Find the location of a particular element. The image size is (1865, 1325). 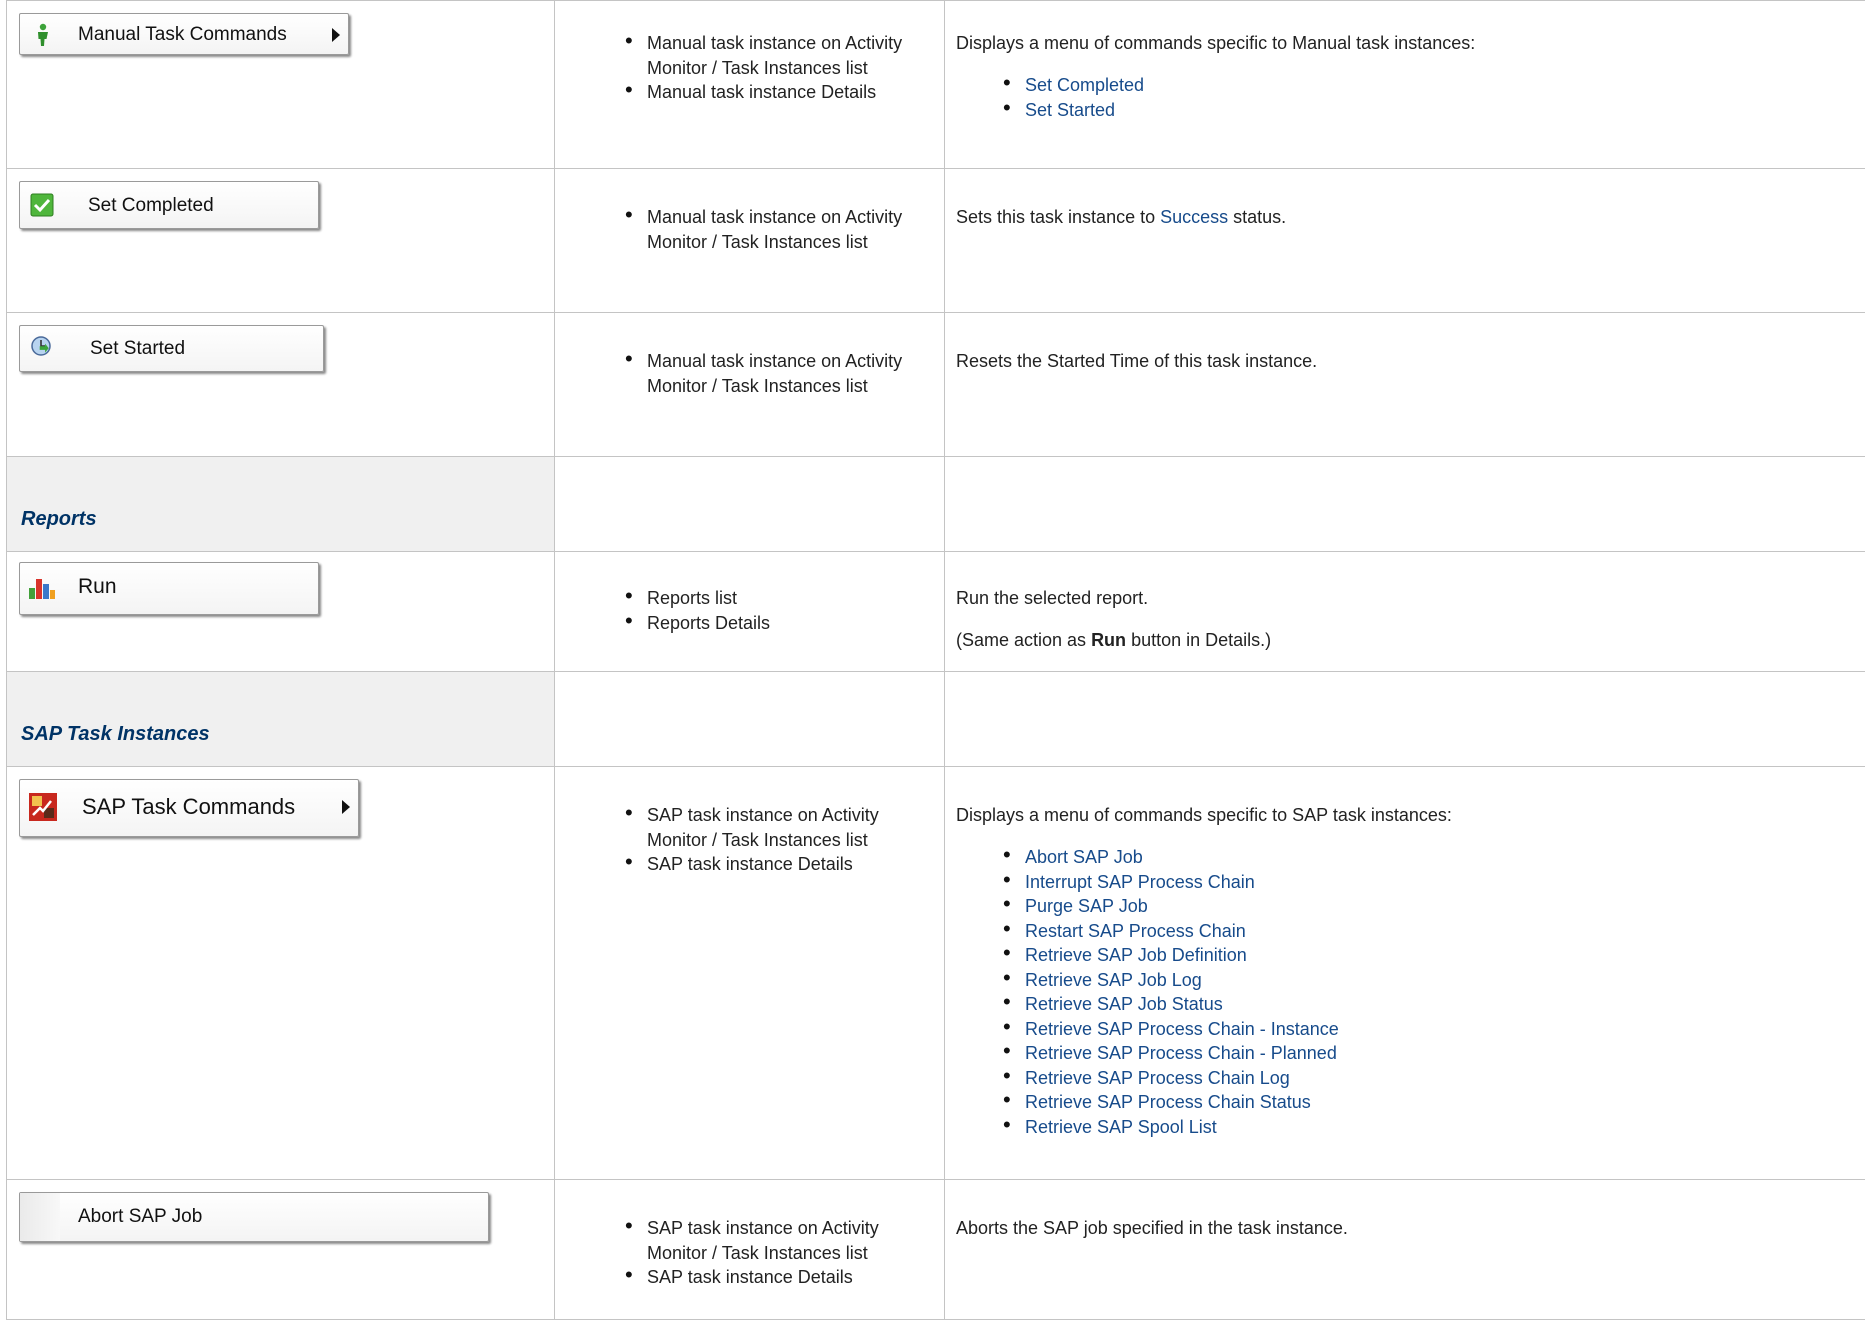

link-purge-sap-job: Purge SAP Job is located at coordinates (1434, 905).